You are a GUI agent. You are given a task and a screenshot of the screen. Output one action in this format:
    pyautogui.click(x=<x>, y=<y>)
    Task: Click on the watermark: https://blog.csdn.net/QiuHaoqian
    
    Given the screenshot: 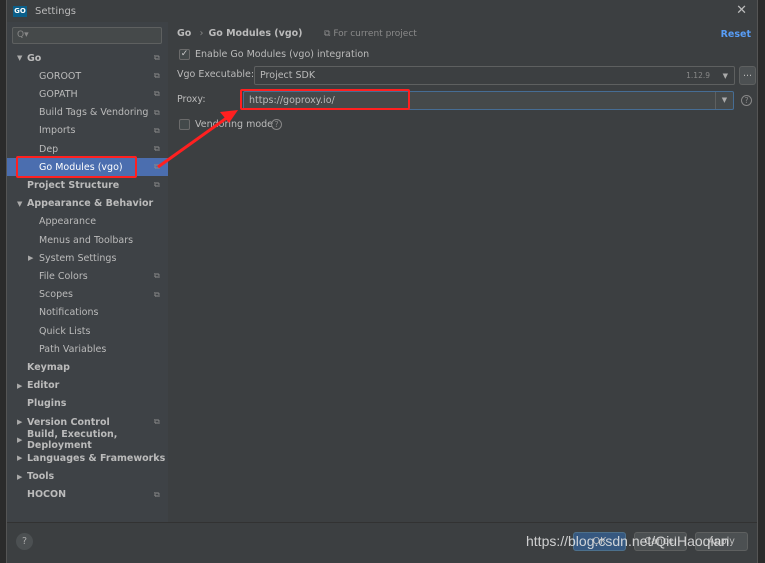 What is the action you would take?
    pyautogui.click(x=628, y=541)
    